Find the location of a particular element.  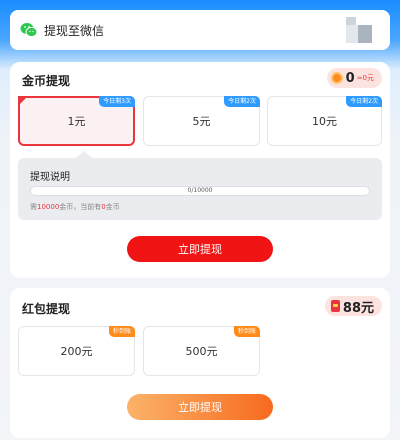

desc-suffix: 金币 is located at coordinates (112, 207).